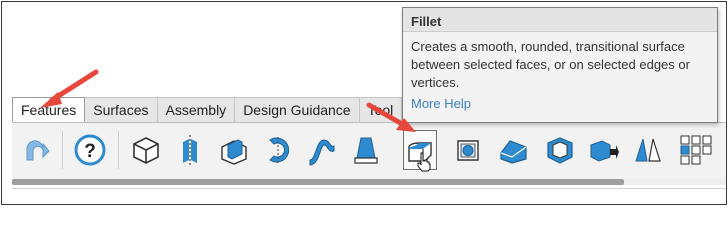 Image resolution: width=728 pixels, height=240 pixels. I want to click on shell-icon, so click(560, 150).